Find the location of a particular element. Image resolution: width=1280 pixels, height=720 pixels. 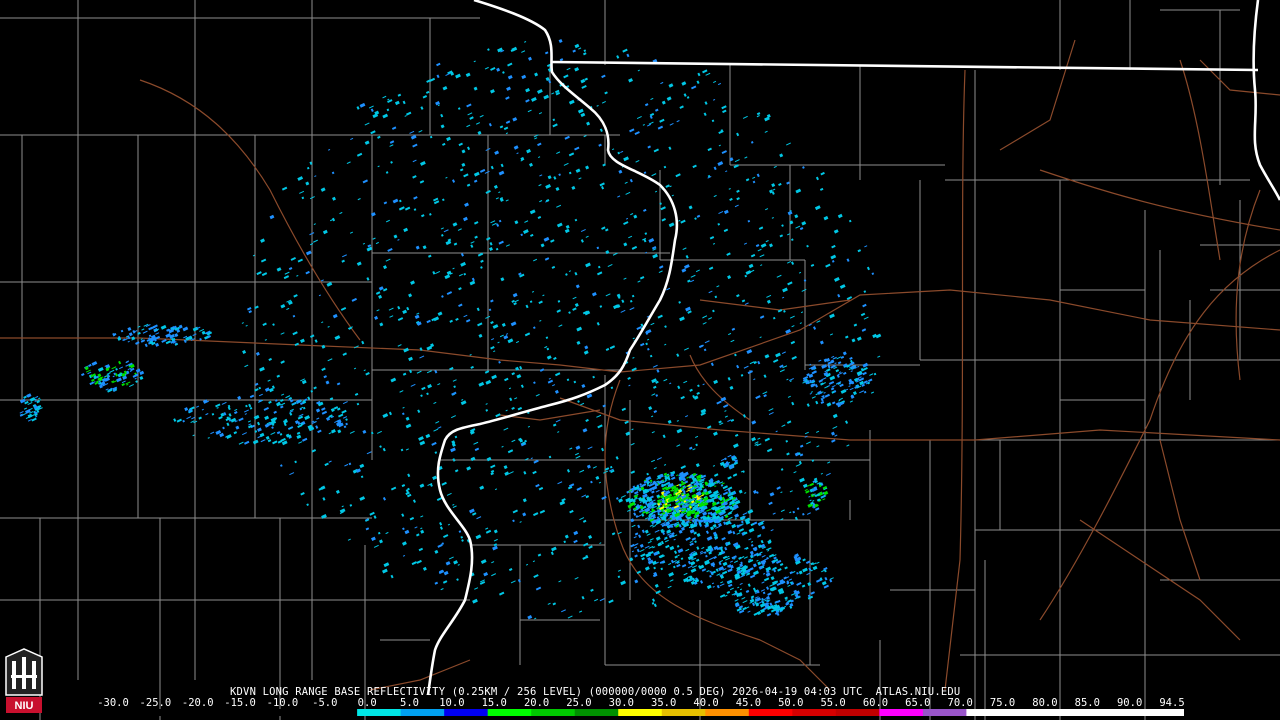

scale-label: 35.0 is located at coordinates (664, 703).